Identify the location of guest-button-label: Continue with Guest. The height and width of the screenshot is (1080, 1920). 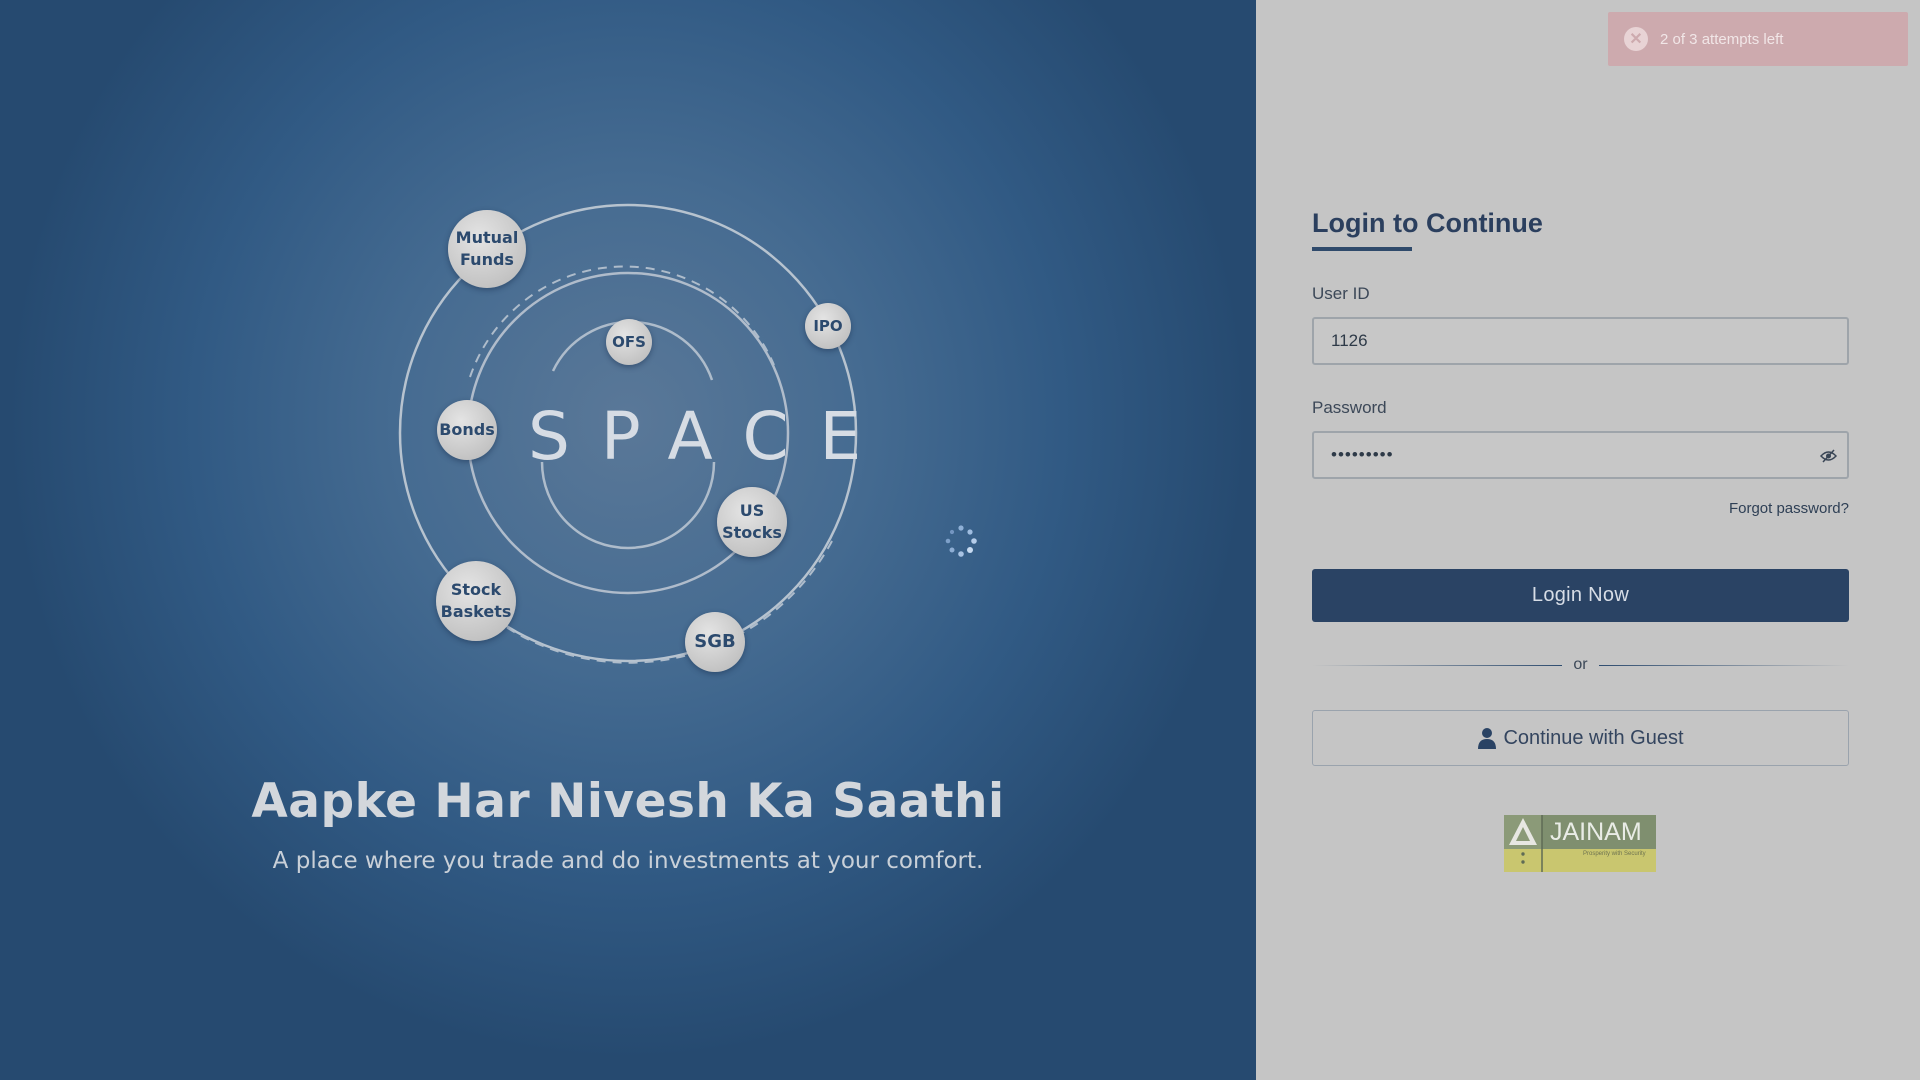
(1593, 737).